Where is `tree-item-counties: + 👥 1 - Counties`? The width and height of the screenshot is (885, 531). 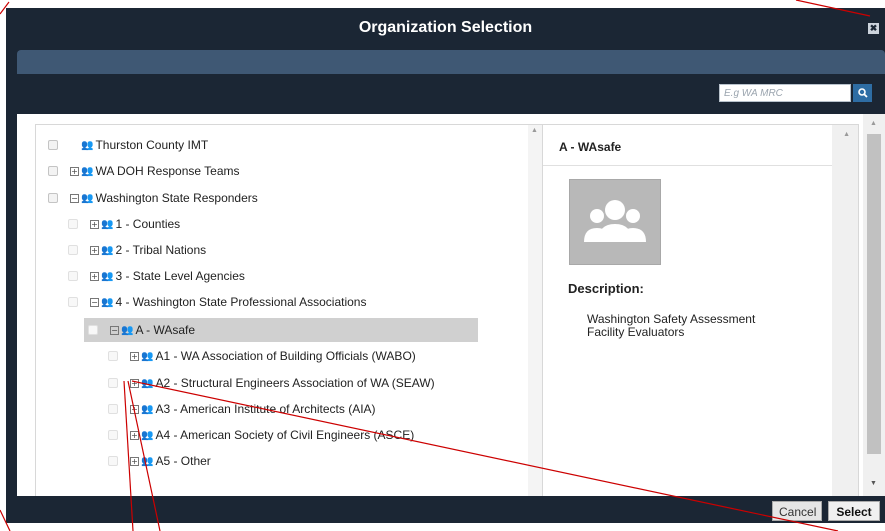
tree-item-counties: + 👥 1 - Counties is located at coordinates (124, 224).